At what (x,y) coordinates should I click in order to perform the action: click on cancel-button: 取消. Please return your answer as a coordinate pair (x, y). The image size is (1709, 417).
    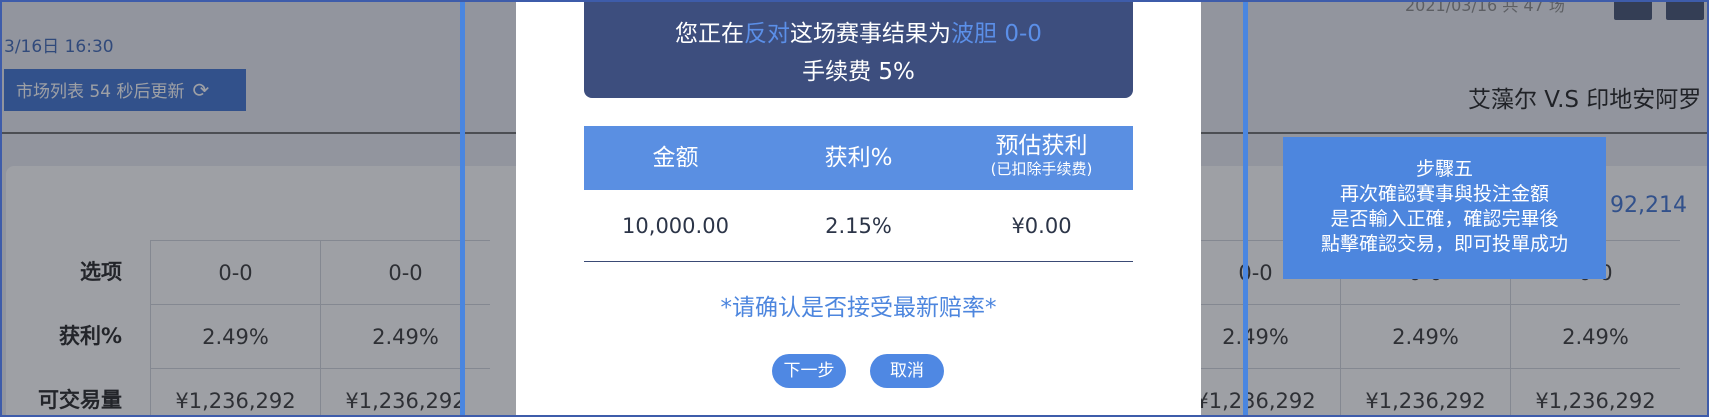
    Looking at the image, I should click on (907, 371).